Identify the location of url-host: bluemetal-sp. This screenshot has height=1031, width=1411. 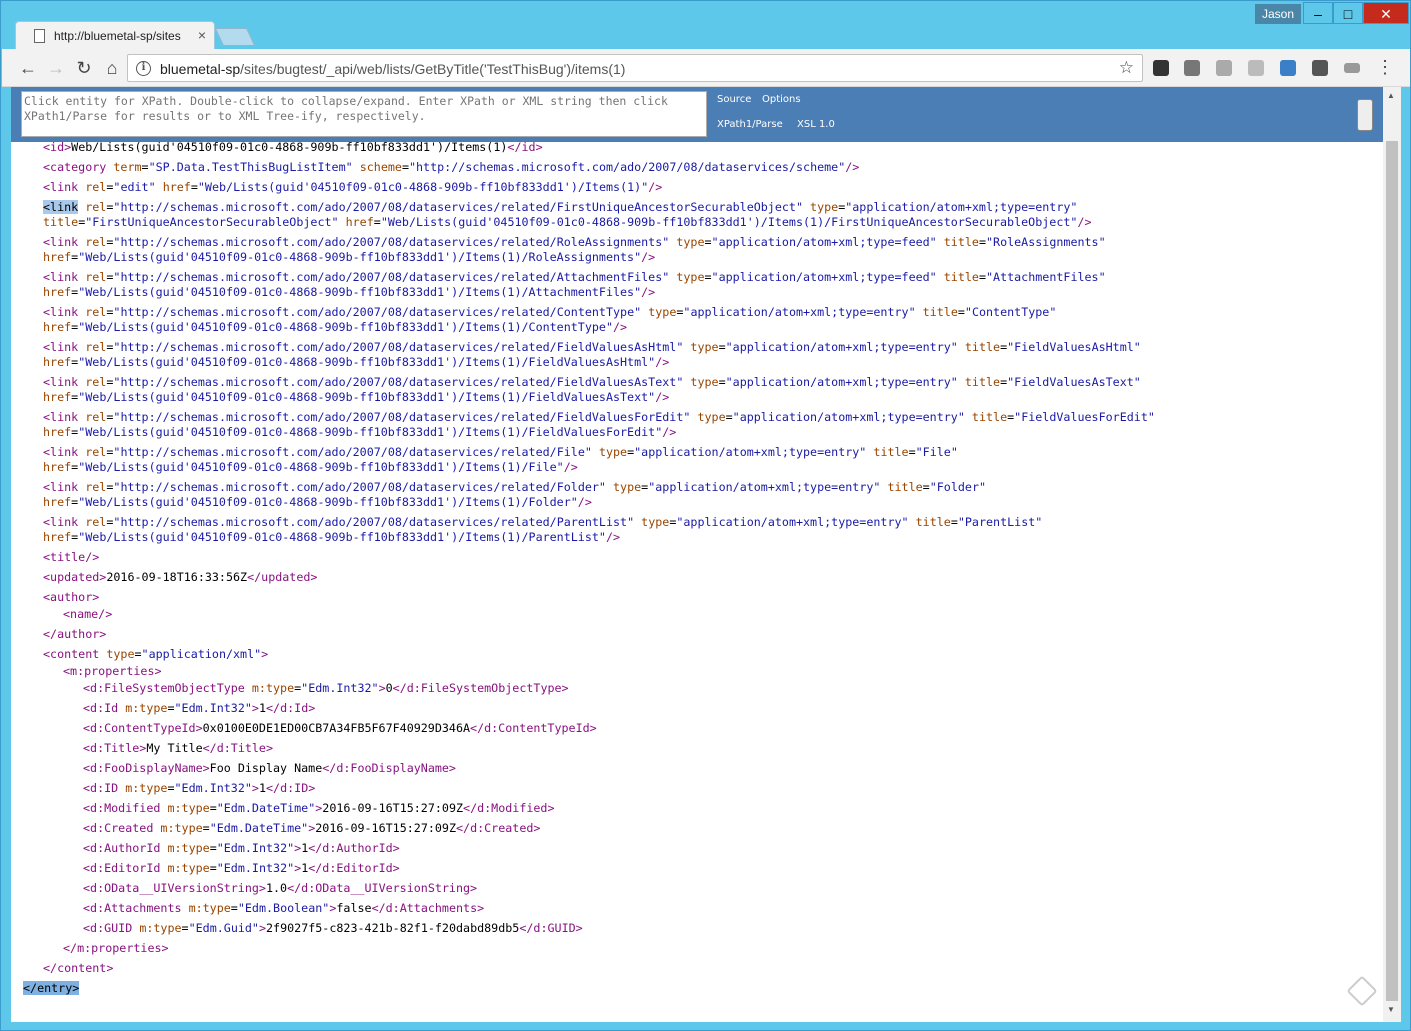
(200, 69).